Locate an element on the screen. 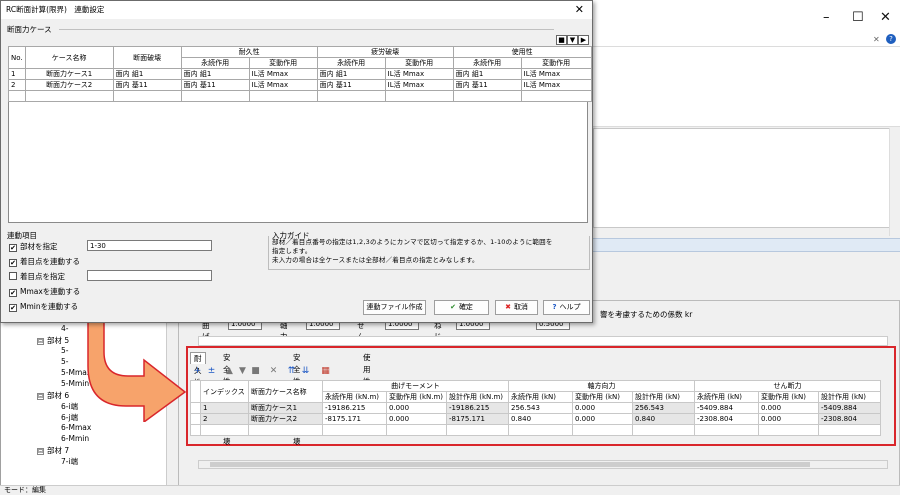 This screenshot has width=900, height=495. top-icon: ⇈ is located at coordinates (291, 371).